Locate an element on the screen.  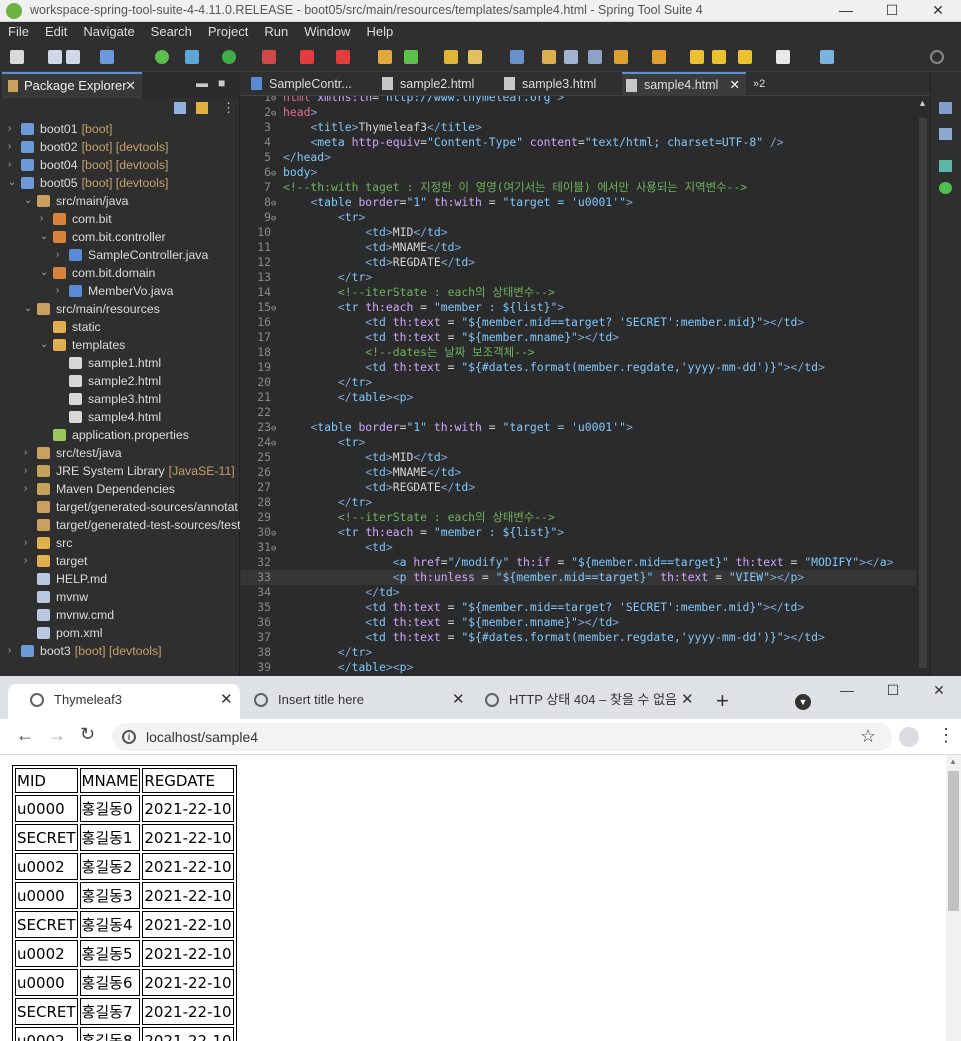
tree-item: › src/test/java is located at coordinates (120, 453).